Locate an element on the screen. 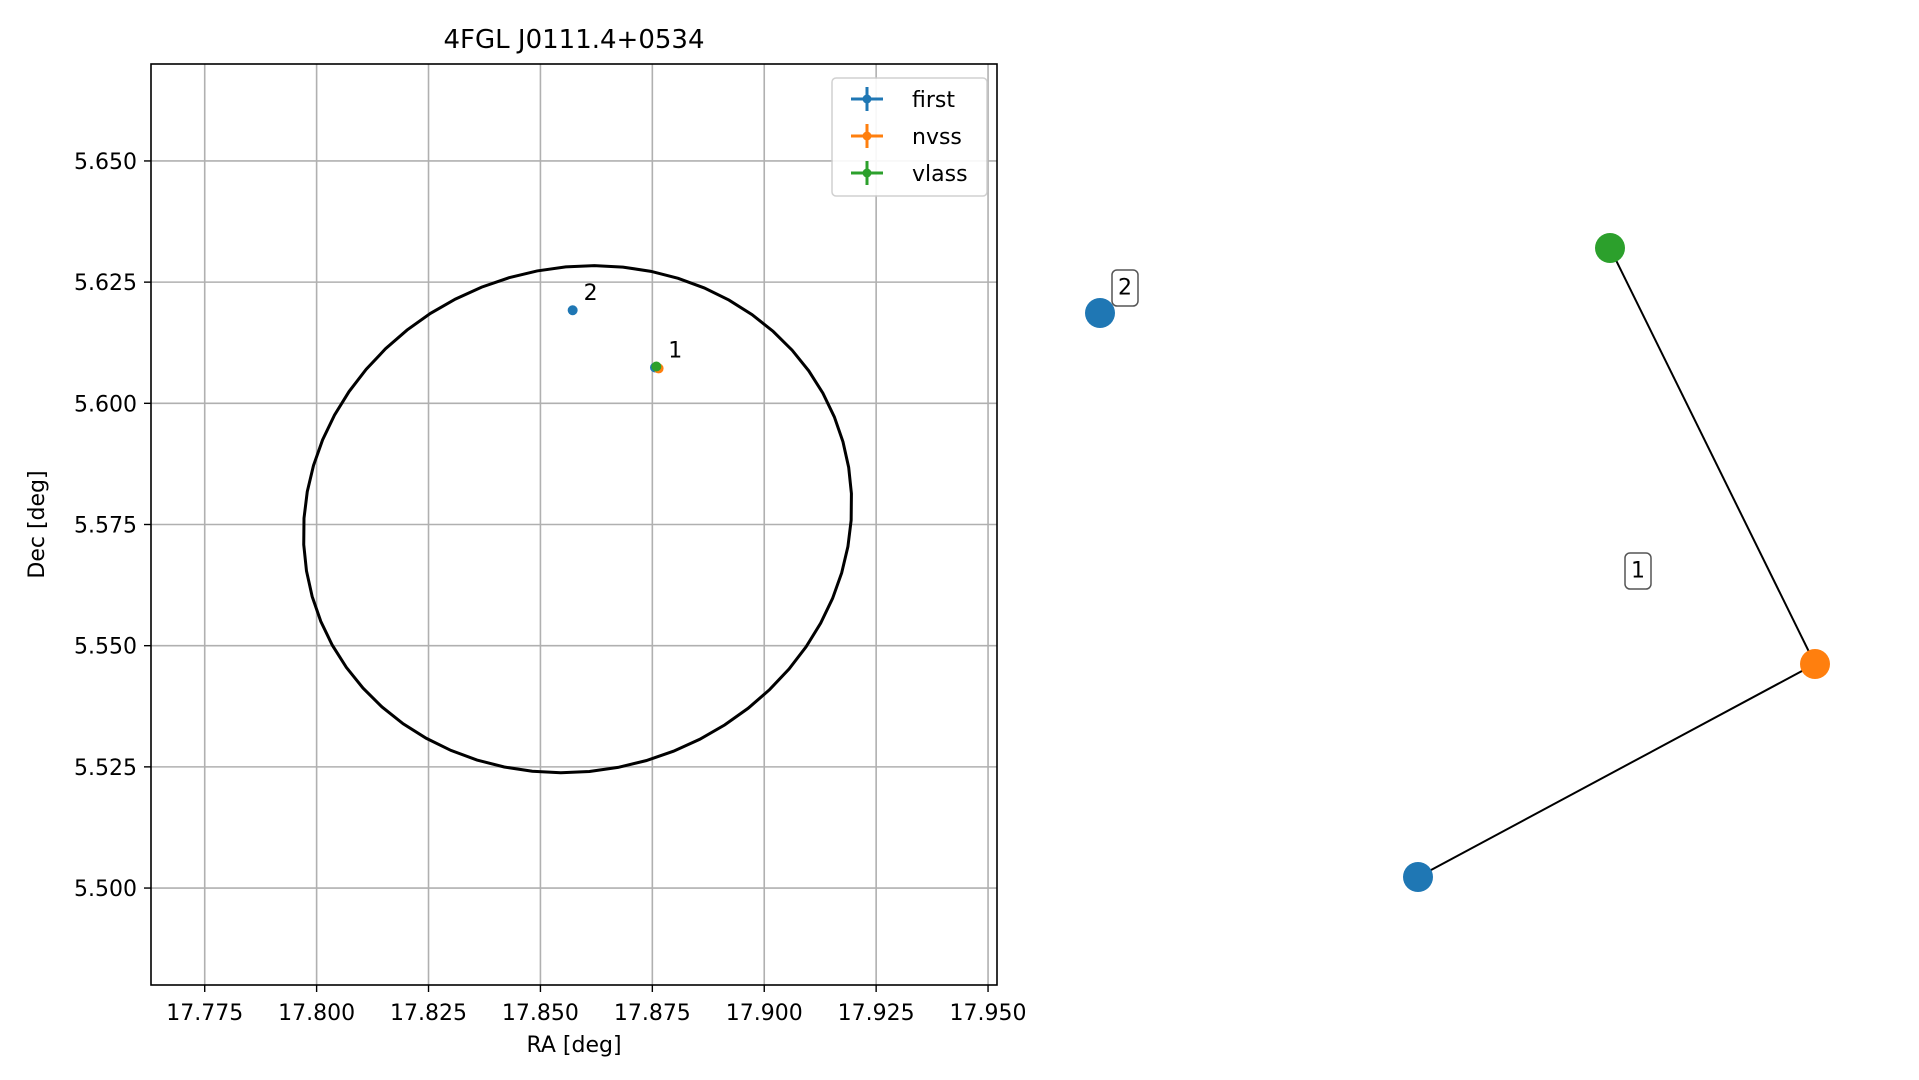  y-tick-label: 5.650 is located at coordinates (105, 162).